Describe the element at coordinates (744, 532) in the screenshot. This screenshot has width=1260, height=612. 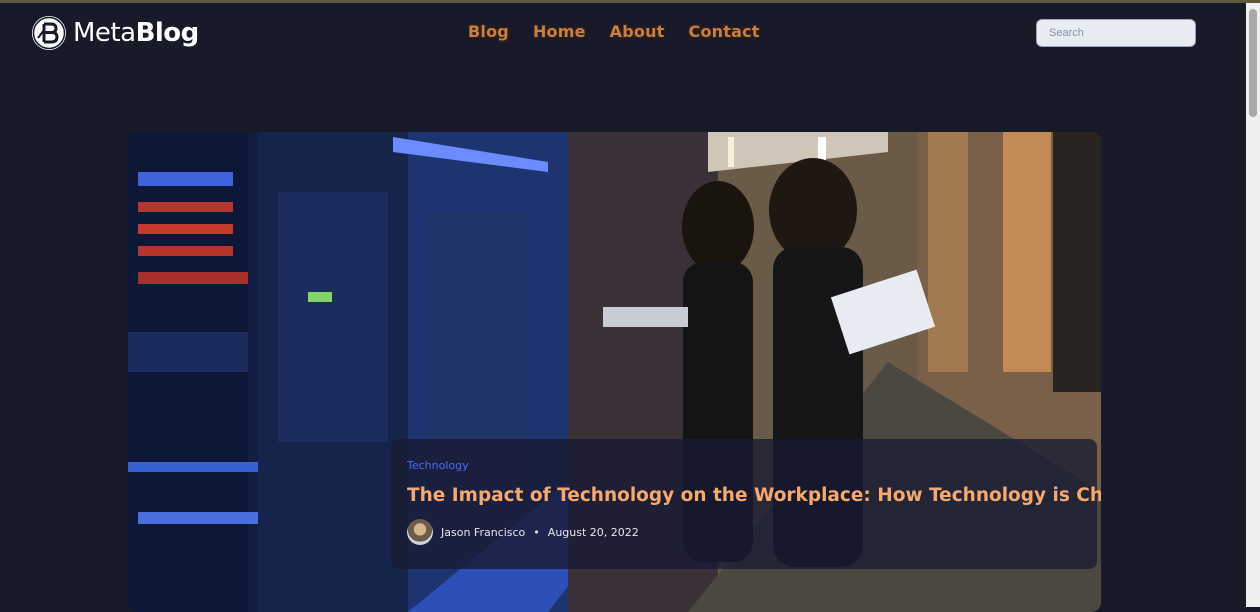
I see `post-meta: Jason Francisco • August 20, 2022` at that location.